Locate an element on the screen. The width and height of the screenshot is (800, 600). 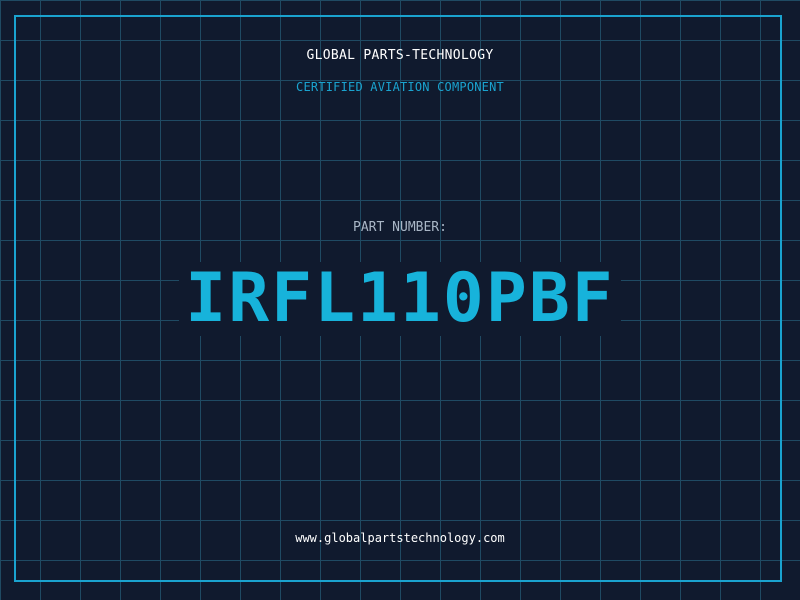
part-number-value: IRFL110PBF is located at coordinates (400, 299).